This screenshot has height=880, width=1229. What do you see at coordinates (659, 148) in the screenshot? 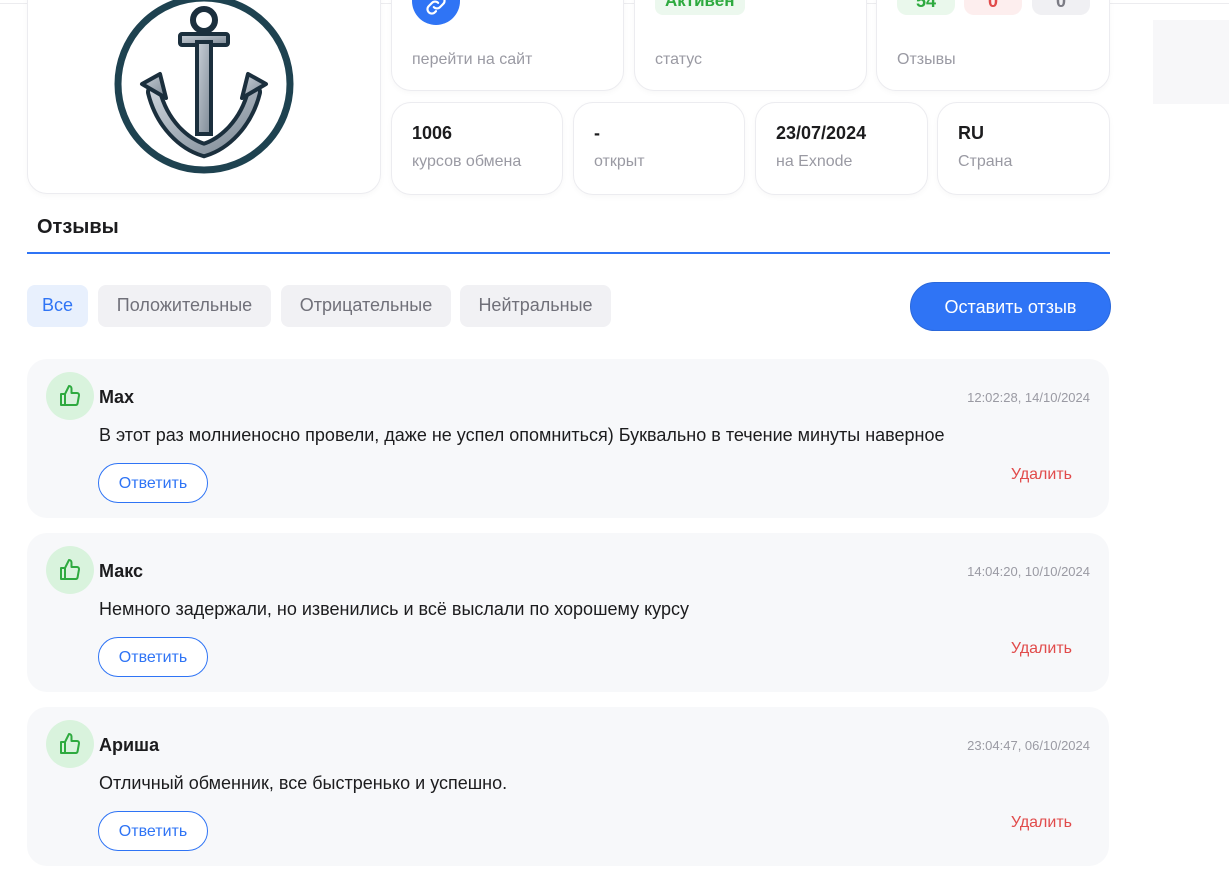
I see `opened-card: - открыт` at bounding box center [659, 148].